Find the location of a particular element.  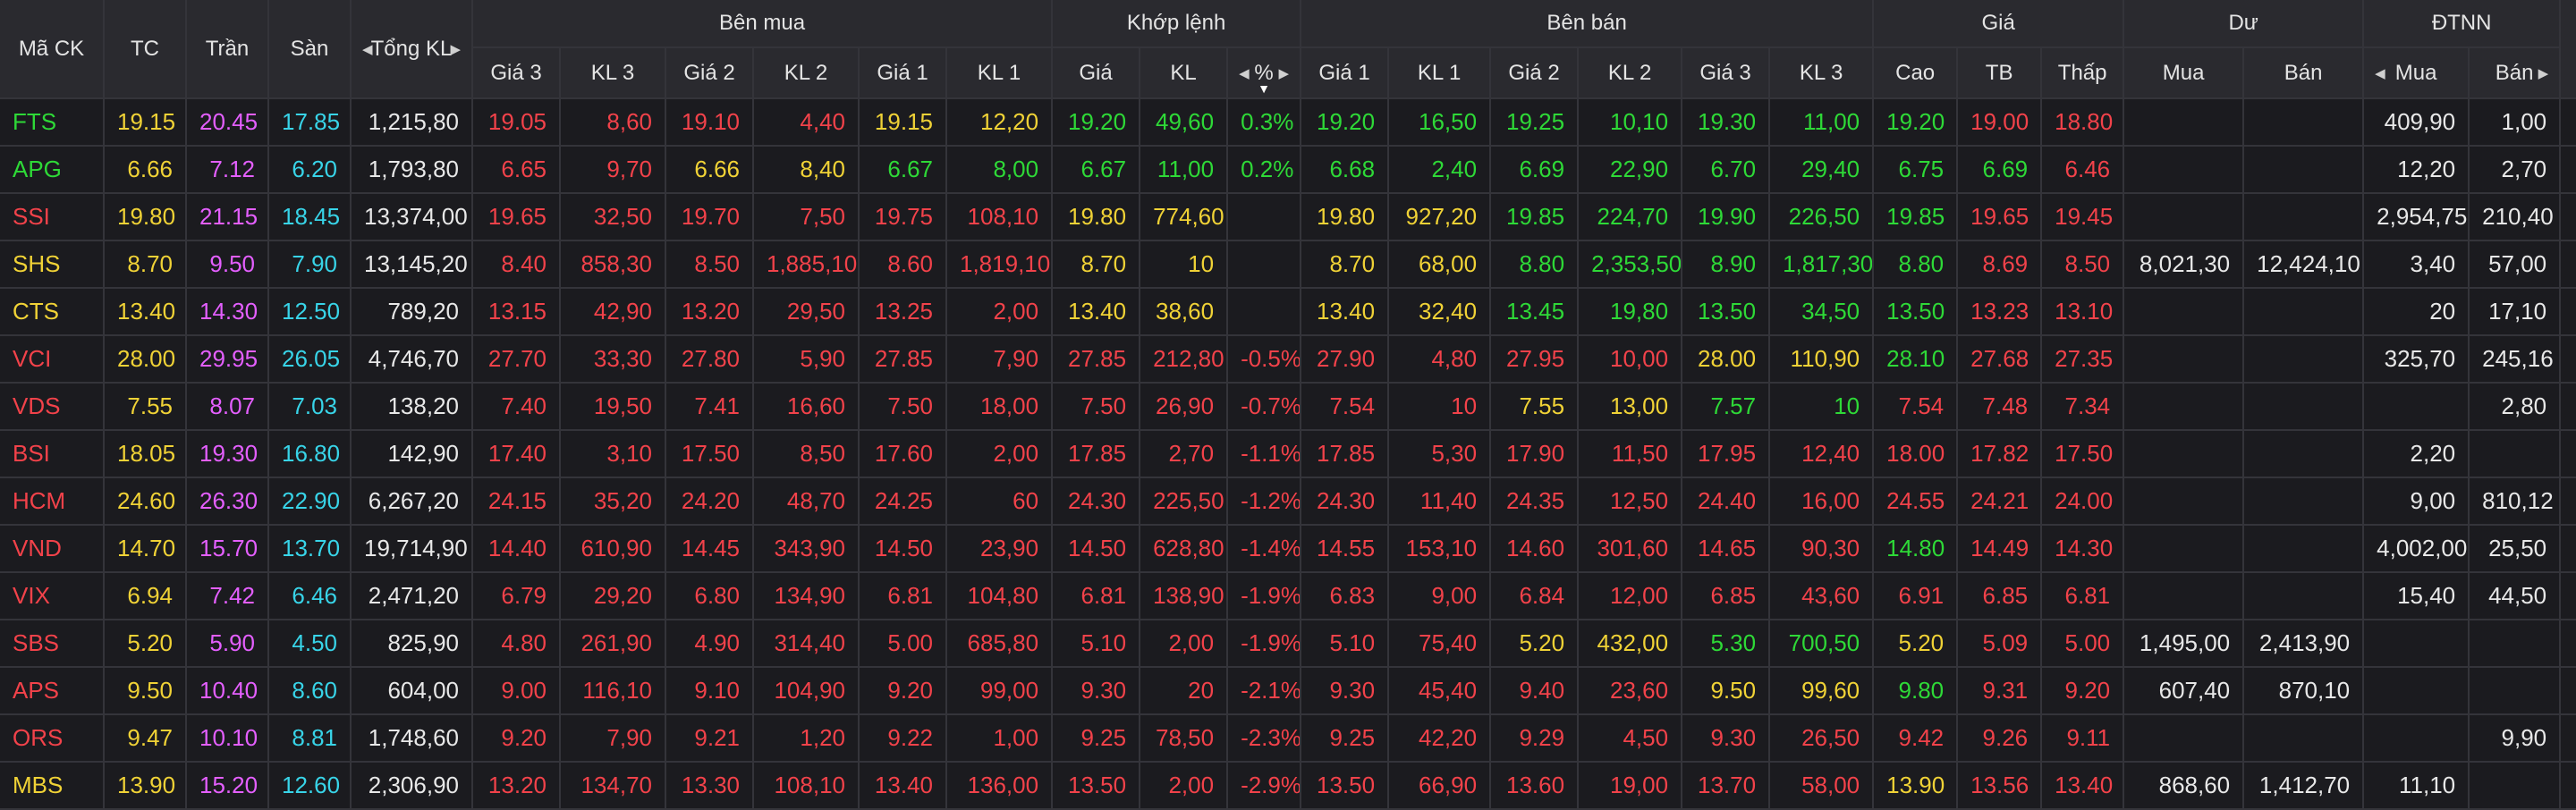

cell-symbol: SBS is located at coordinates (52, 644).